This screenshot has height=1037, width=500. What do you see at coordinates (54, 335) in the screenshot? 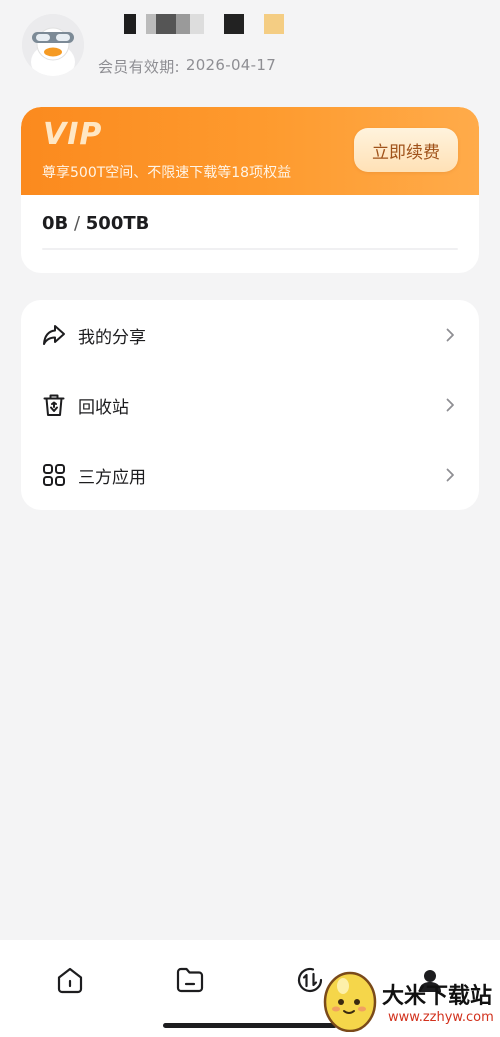
I see `share-icon` at bounding box center [54, 335].